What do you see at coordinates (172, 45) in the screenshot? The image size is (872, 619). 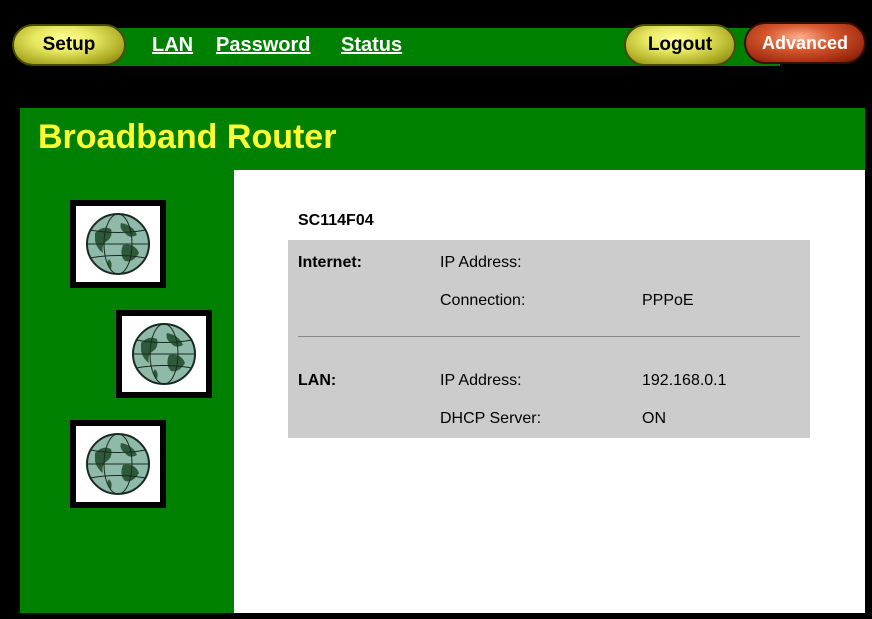 I see `nav-link-lan: LAN` at bounding box center [172, 45].